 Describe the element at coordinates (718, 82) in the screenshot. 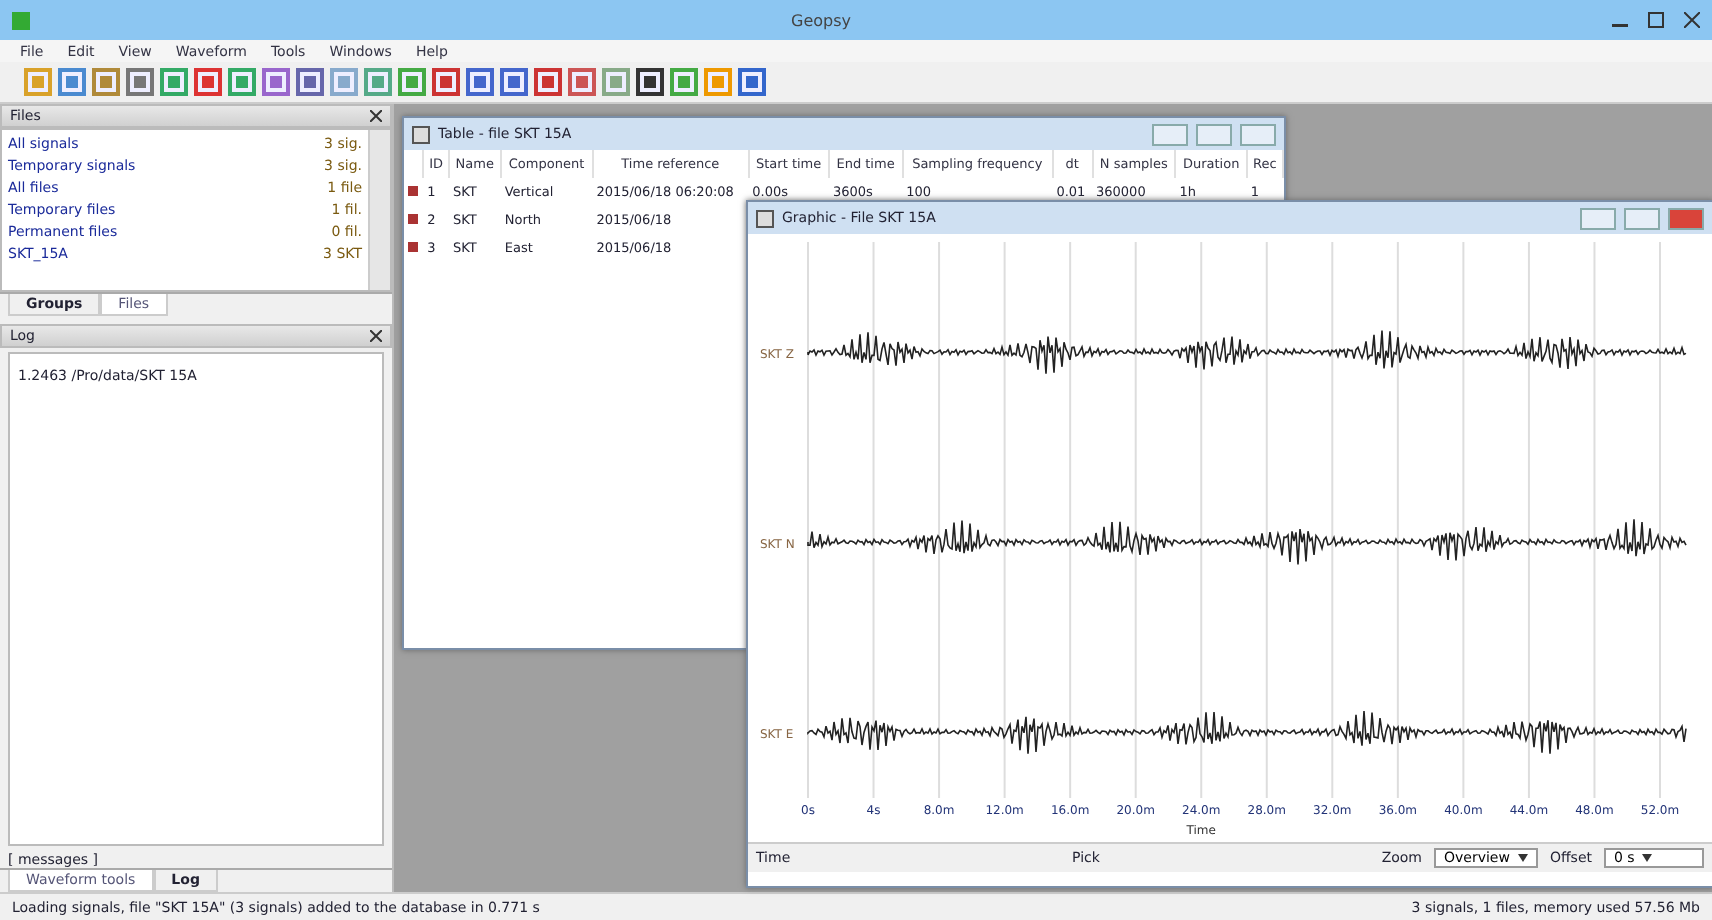

I see `square-icon` at that location.